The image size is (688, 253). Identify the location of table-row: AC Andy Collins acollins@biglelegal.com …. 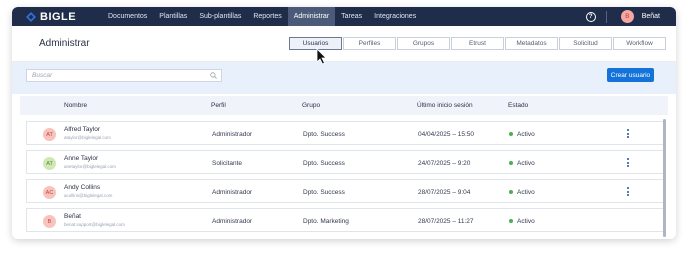
(346, 191).